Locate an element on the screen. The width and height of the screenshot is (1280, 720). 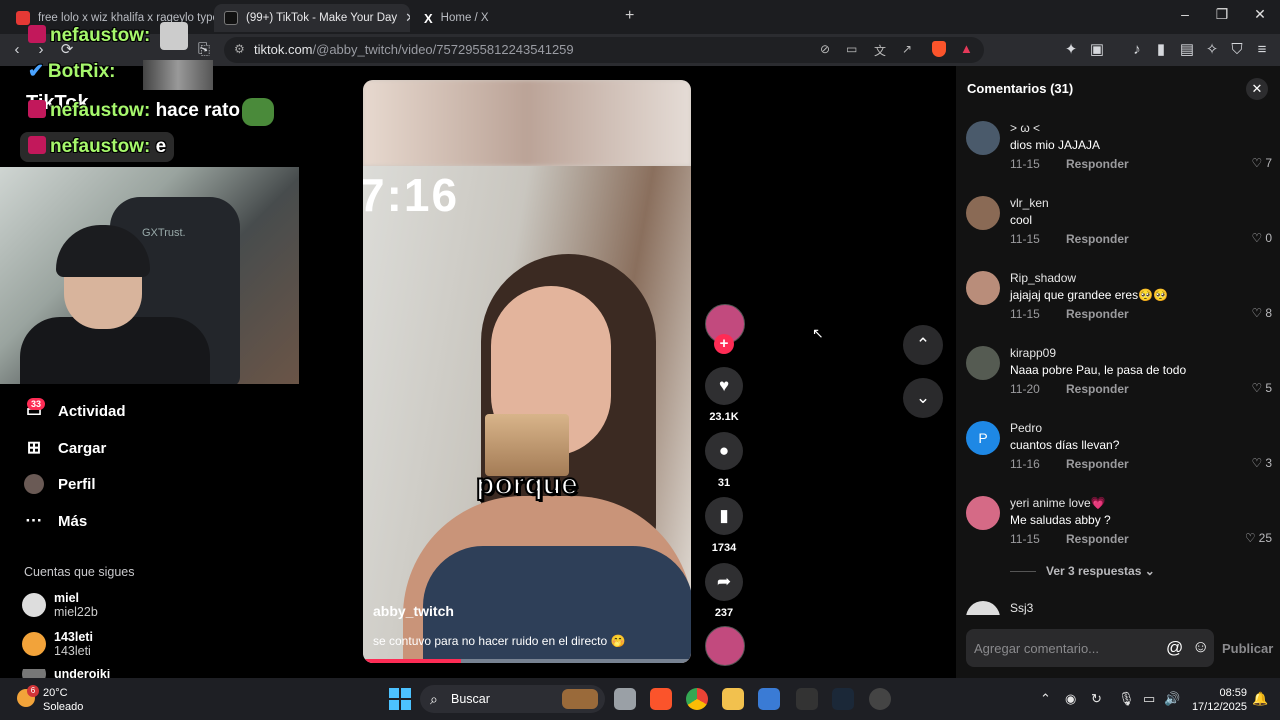
discord-icon: ◉ is located at coordinates (1070, 699).